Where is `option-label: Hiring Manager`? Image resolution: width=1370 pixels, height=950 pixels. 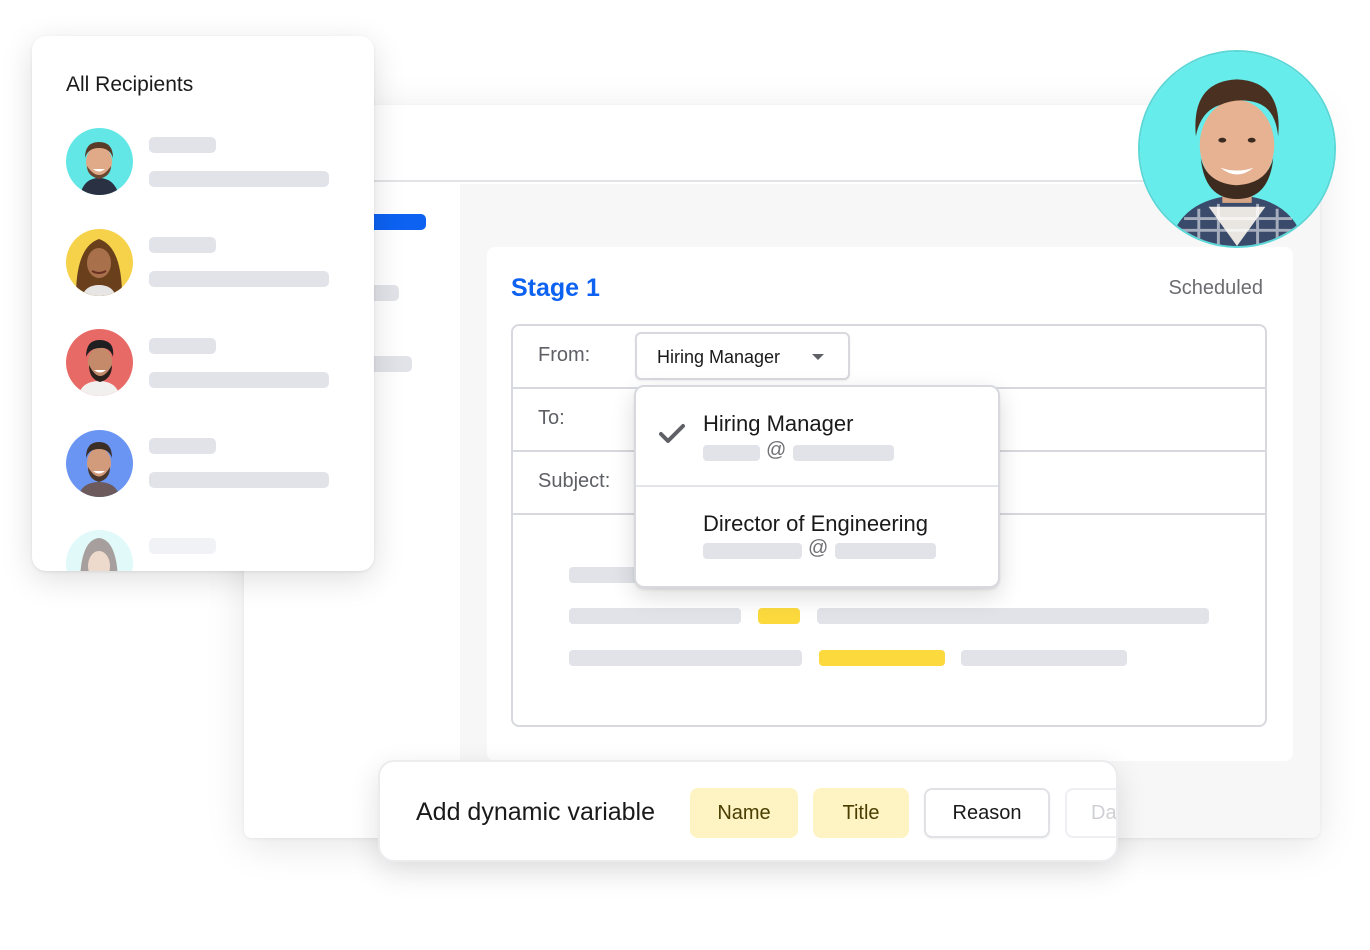
option-label: Hiring Manager is located at coordinates (778, 423).